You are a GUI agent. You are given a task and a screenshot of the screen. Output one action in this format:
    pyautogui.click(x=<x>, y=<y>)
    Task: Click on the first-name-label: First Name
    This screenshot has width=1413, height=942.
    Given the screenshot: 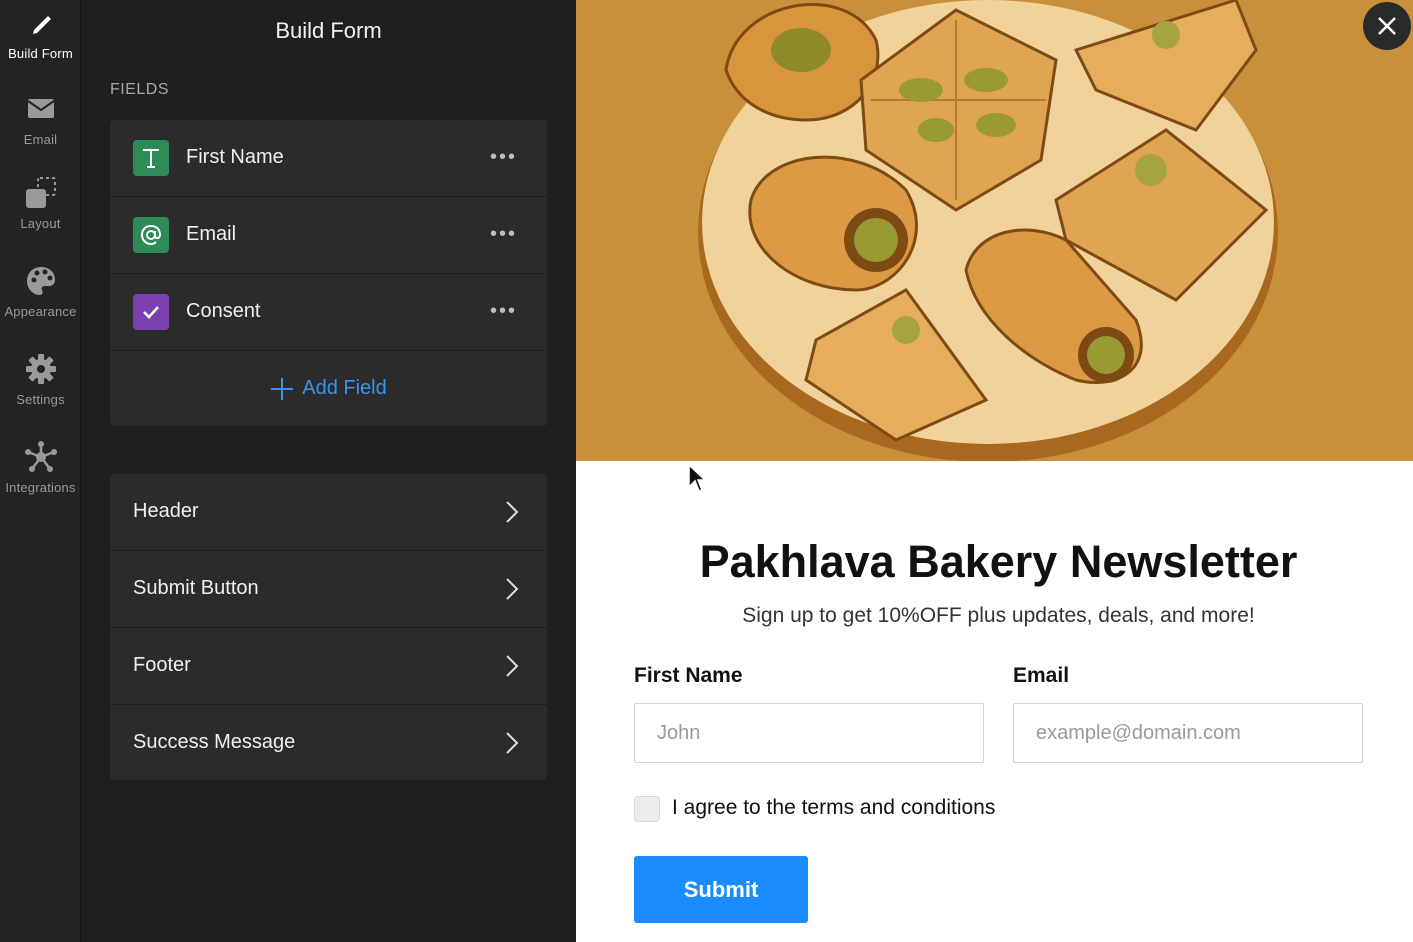 What is the action you would take?
    pyautogui.click(x=688, y=675)
    